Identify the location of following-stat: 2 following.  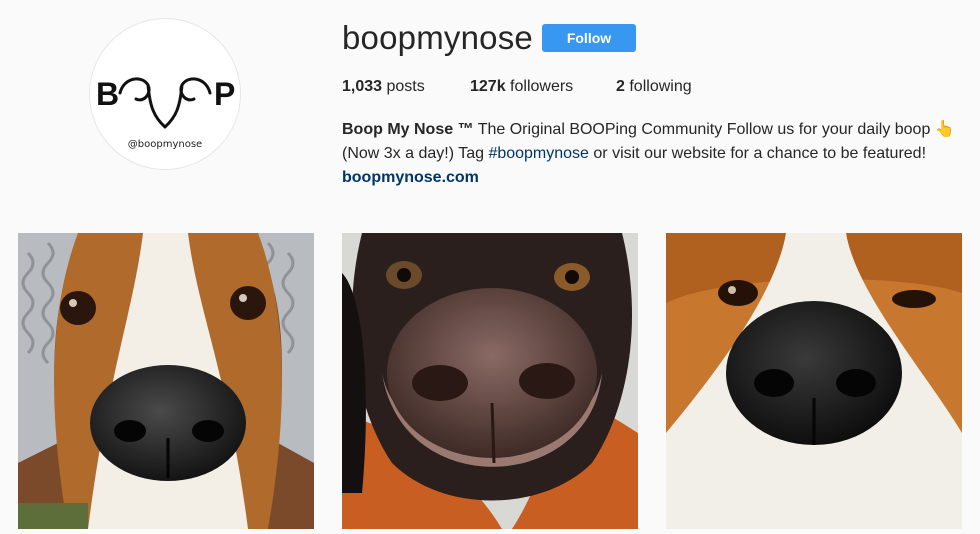
(654, 87).